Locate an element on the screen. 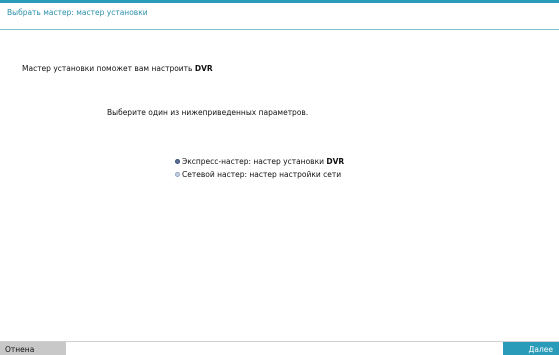  radio-unselected-icon is located at coordinates (177, 174).